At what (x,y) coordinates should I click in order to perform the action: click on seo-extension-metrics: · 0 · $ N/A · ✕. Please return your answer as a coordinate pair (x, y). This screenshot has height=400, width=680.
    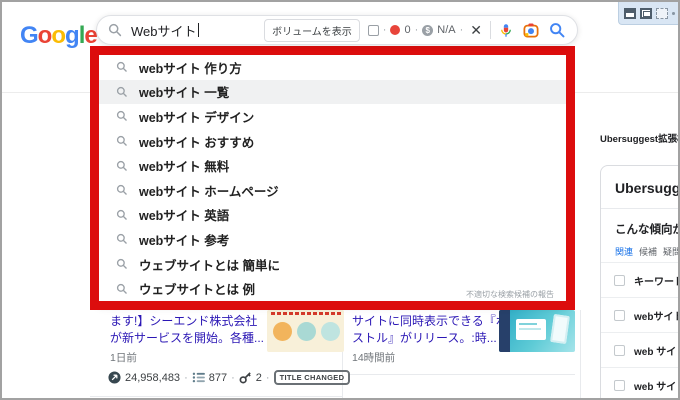
    Looking at the image, I should click on (424, 30).